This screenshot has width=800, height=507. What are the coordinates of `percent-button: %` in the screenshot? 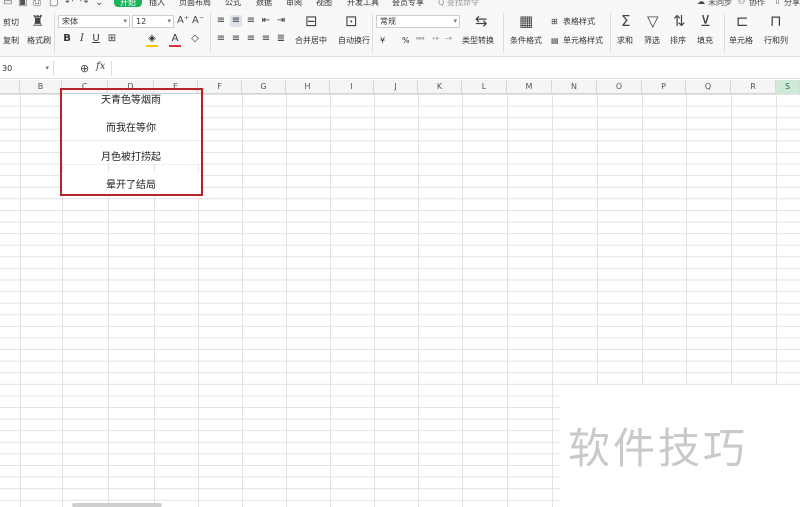 It's located at (406, 41).